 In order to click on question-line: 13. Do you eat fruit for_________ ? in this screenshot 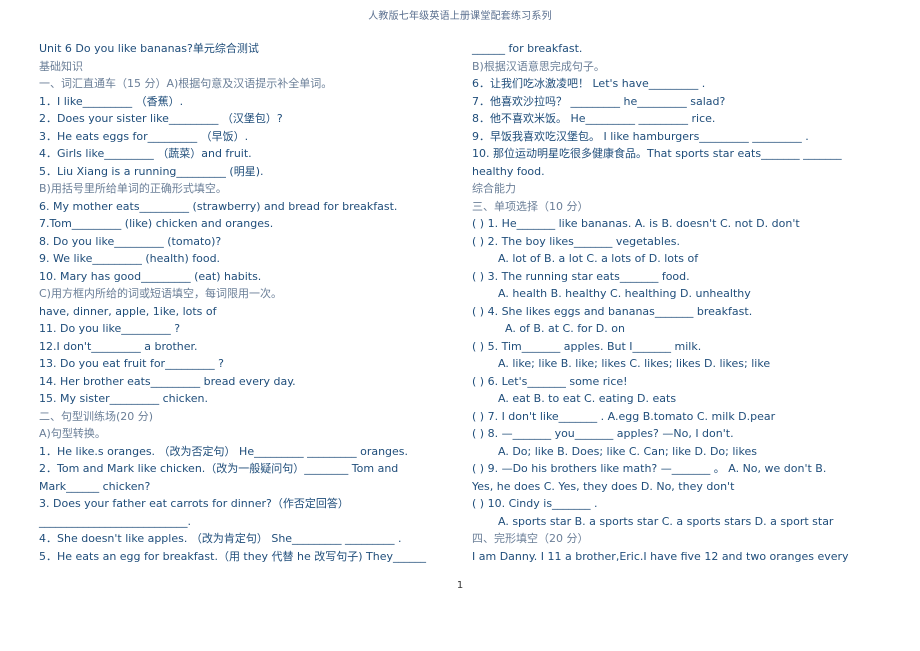, I will do `click(131, 363)`.